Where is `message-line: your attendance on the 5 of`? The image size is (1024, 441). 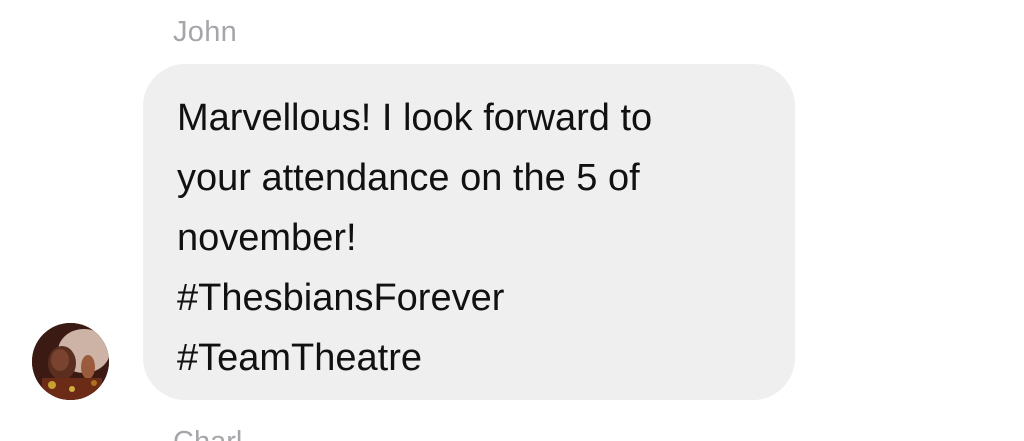 message-line: your attendance on the 5 of is located at coordinates (408, 178).